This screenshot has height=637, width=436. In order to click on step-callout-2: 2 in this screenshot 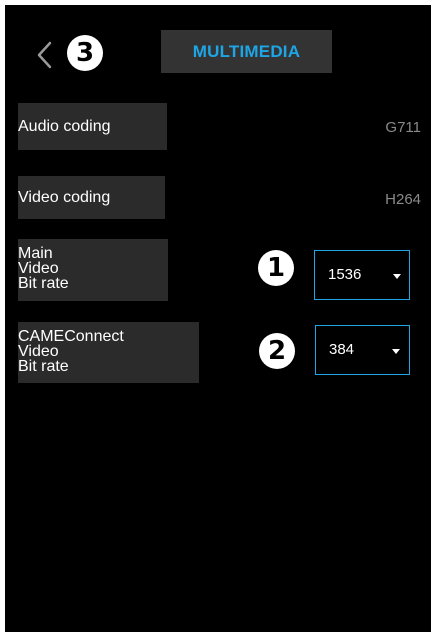, I will do `click(277, 351)`.